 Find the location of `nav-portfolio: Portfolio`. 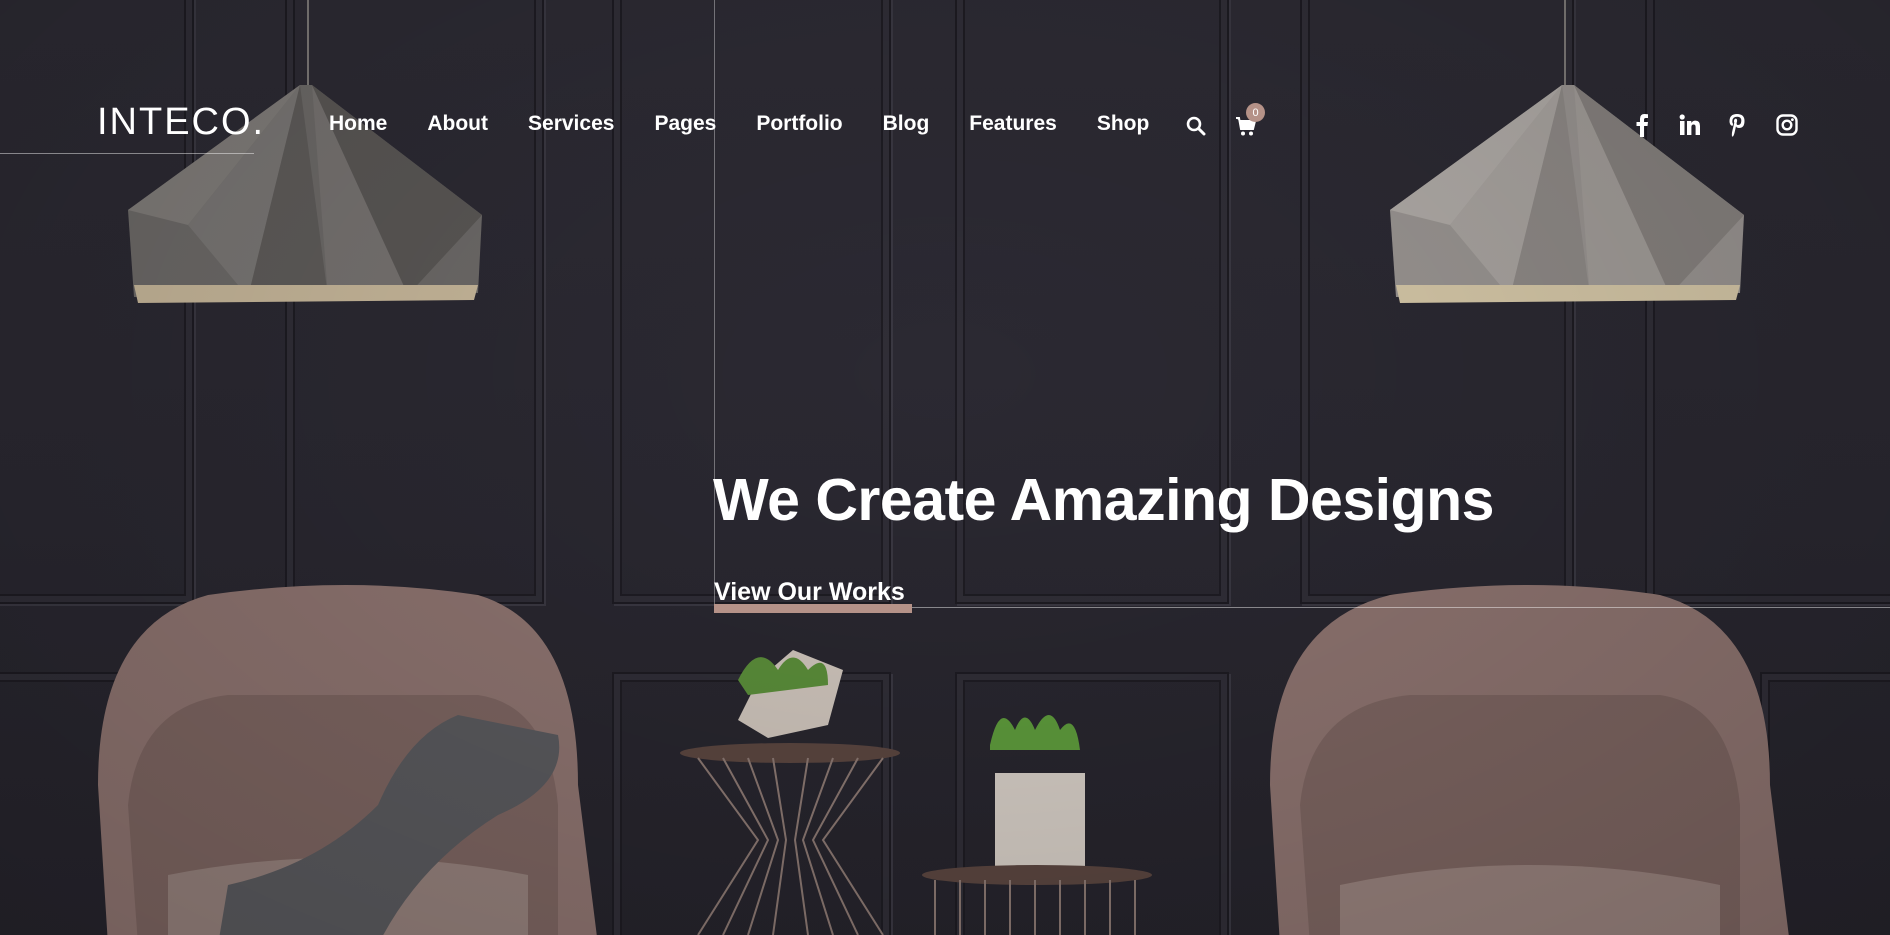

nav-portfolio: Portfolio is located at coordinates (799, 124).